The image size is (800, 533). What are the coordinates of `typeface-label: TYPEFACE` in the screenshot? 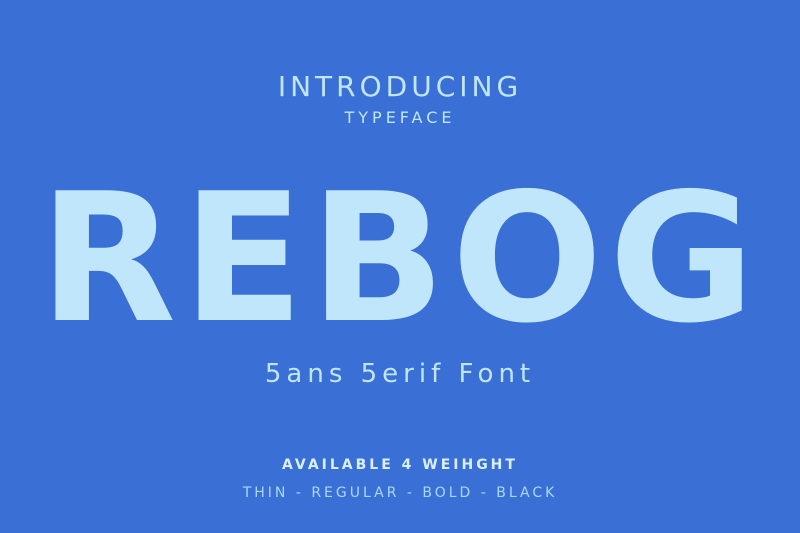 It's located at (400, 117).